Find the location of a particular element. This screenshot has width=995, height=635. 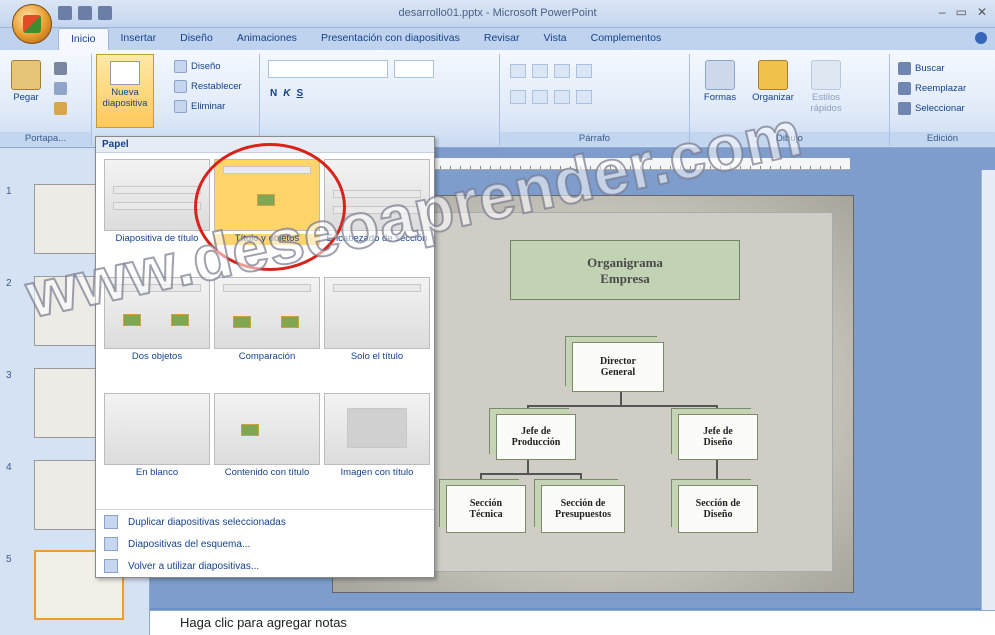

replace-icon is located at coordinates (904, 88).